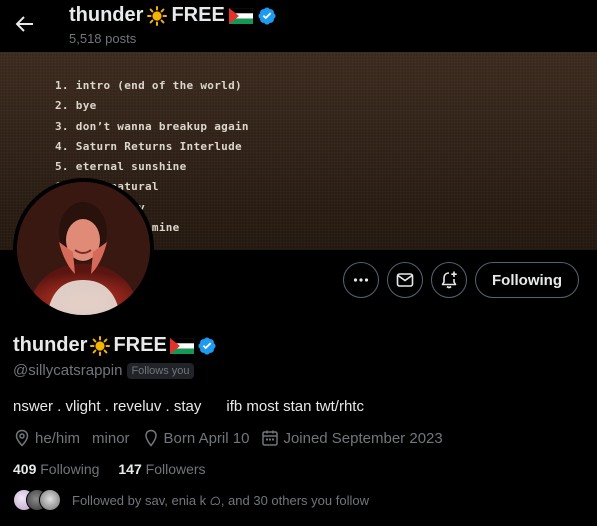  I want to click on posts-count: 5,518 posts, so click(103, 38).